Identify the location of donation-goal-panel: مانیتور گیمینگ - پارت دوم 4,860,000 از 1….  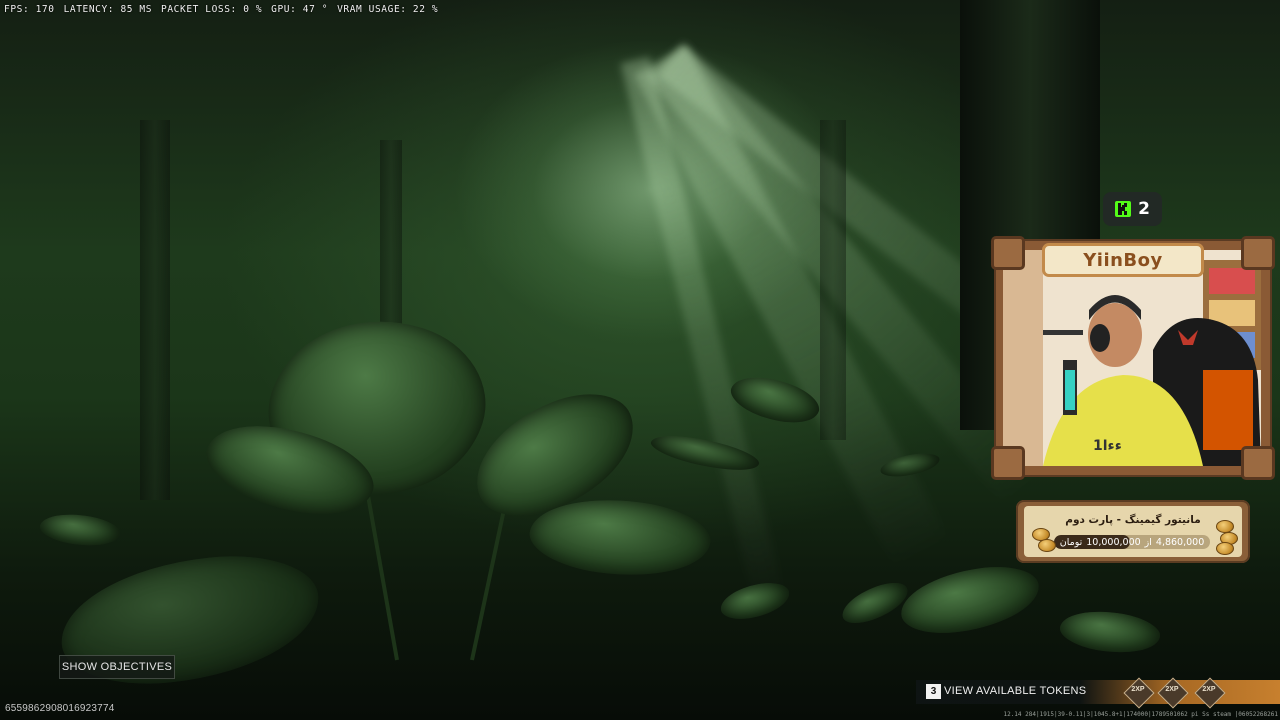
(1133, 531).